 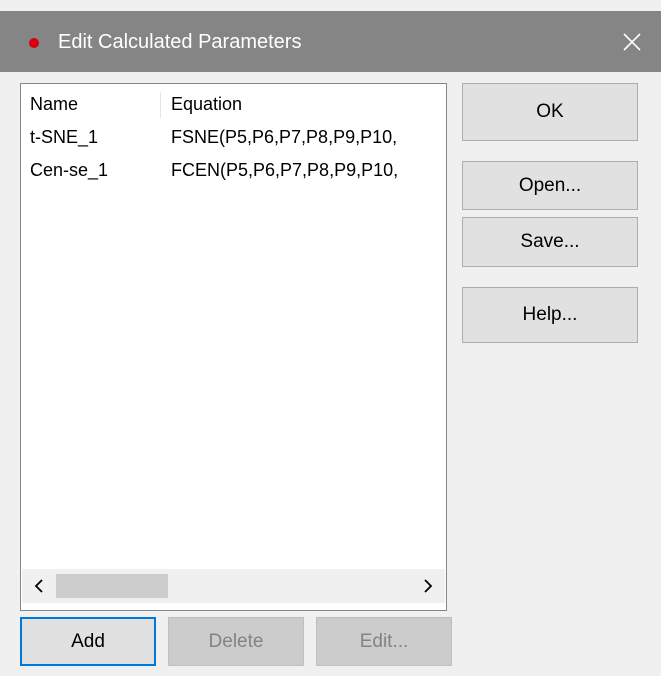 What do you see at coordinates (180, 42) in the screenshot?
I see `window-title: Edit Calculated Parameters` at bounding box center [180, 42].